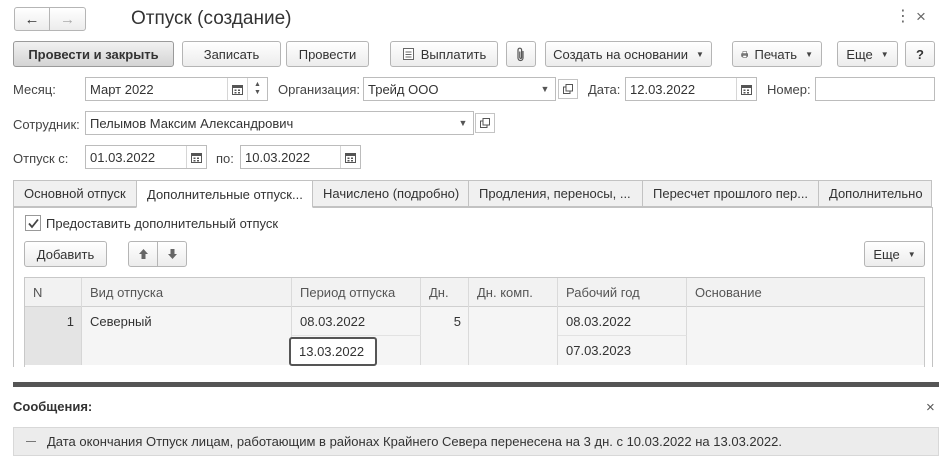 The height and width of the screenshot is (471, 939). I want to click on period-start-cell: 08.03.2022, so click(356, 321).